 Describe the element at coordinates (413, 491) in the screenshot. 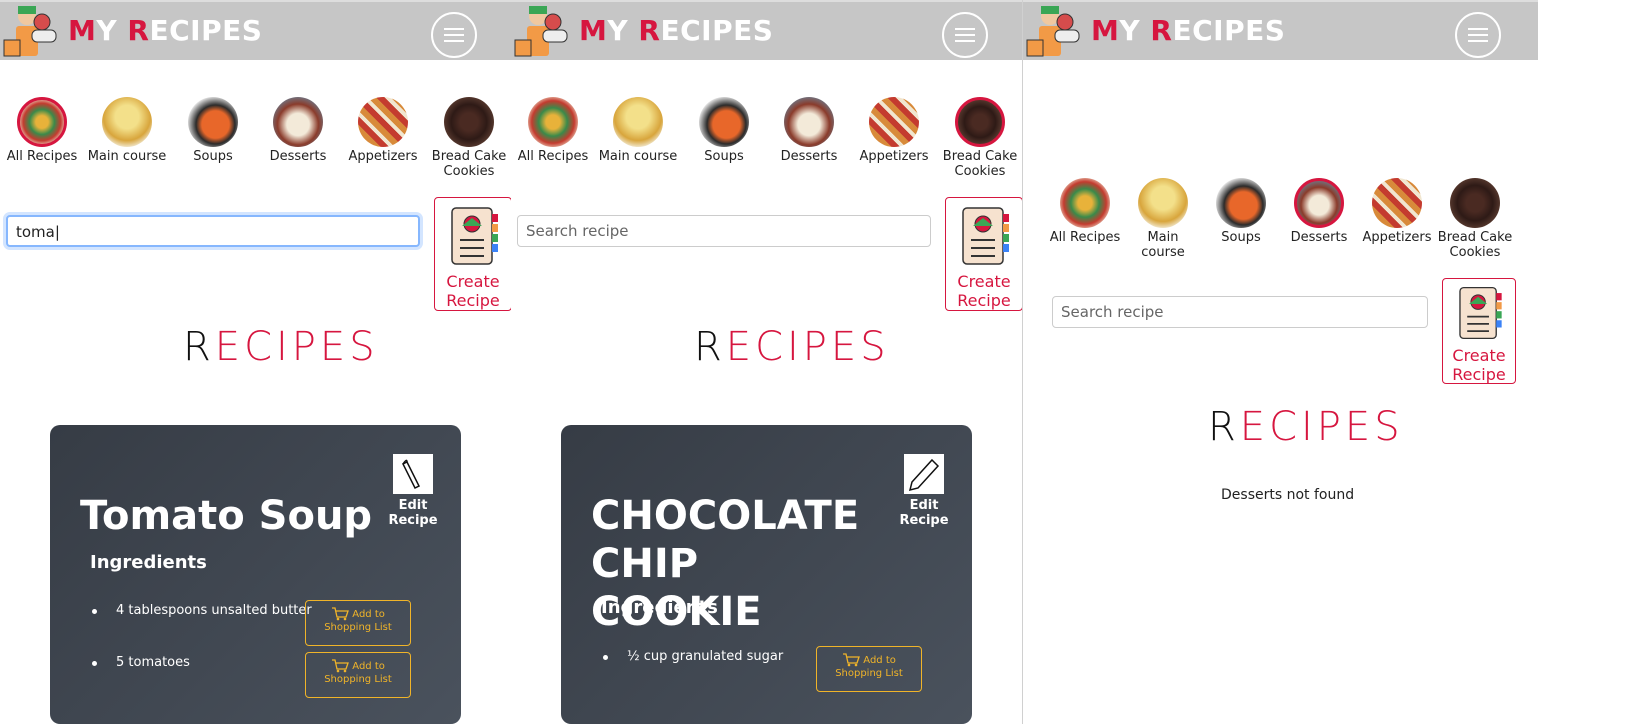

I see `edit-recipe-button: Edit Recipe` at that location.